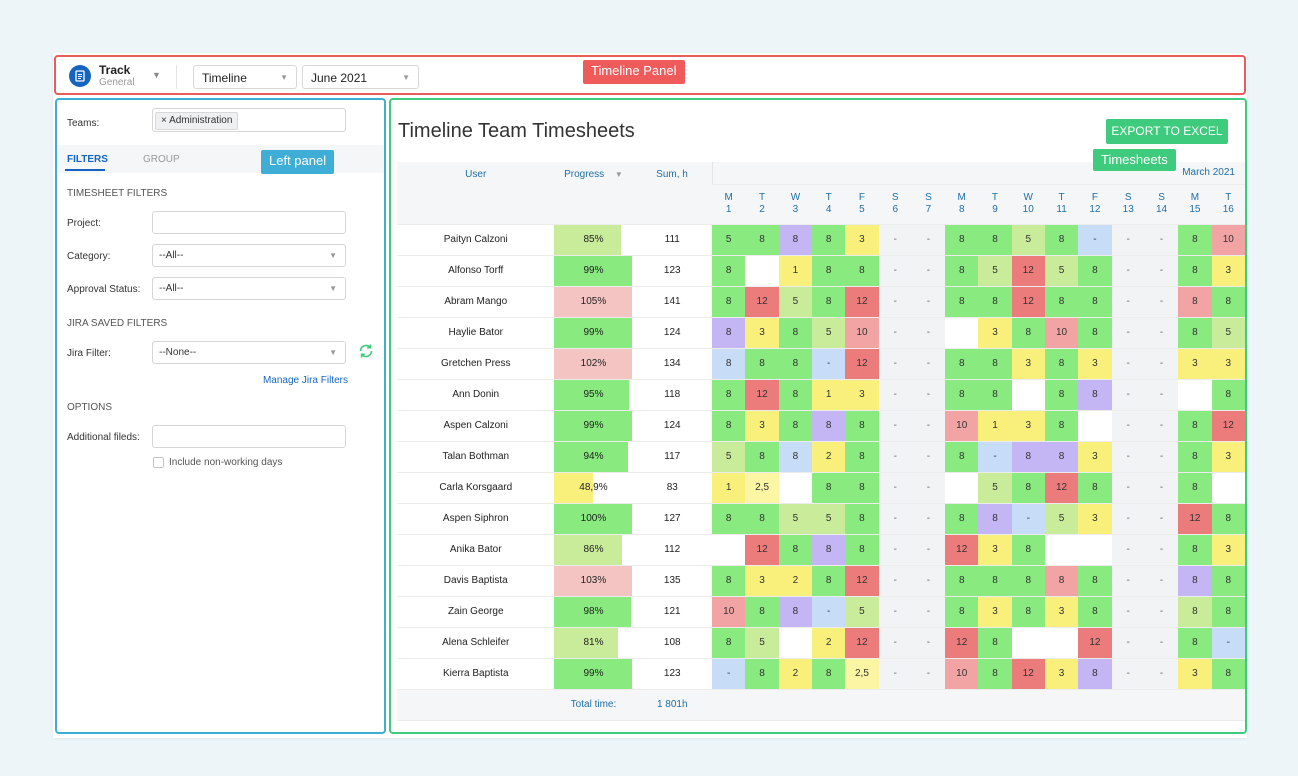 This screenshot has height=776, width=1298. Describe the element at coordinates (476, 643) in the screenshot. I see `user-name: Alena Schleifer` at that location.